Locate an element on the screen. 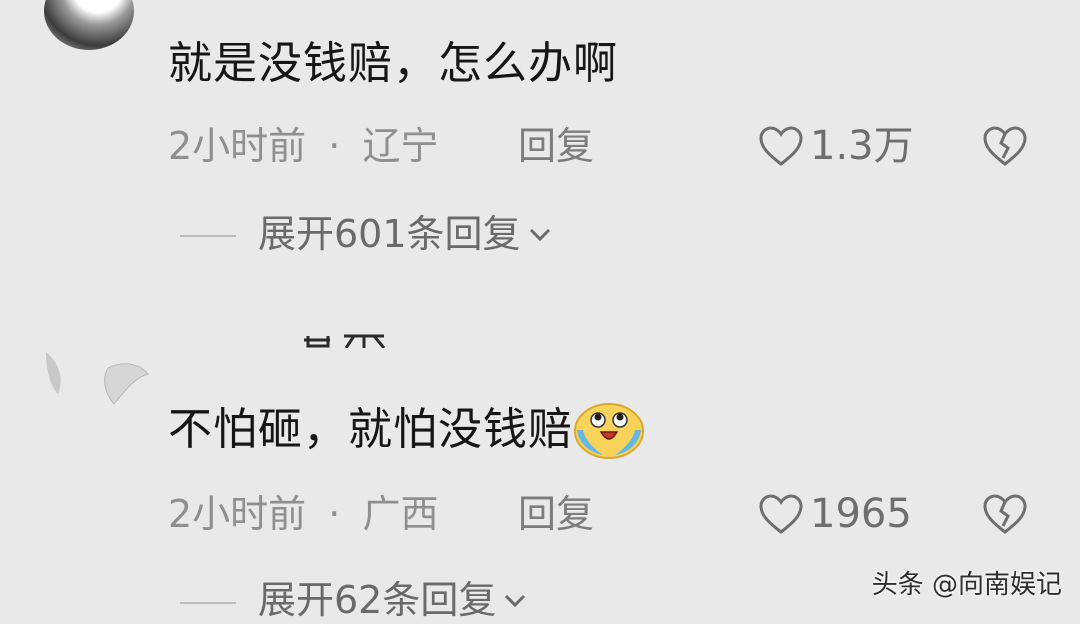 This screenshot has height=624, width=1080. like-button: 1965 is located at coordinates (835, 514).